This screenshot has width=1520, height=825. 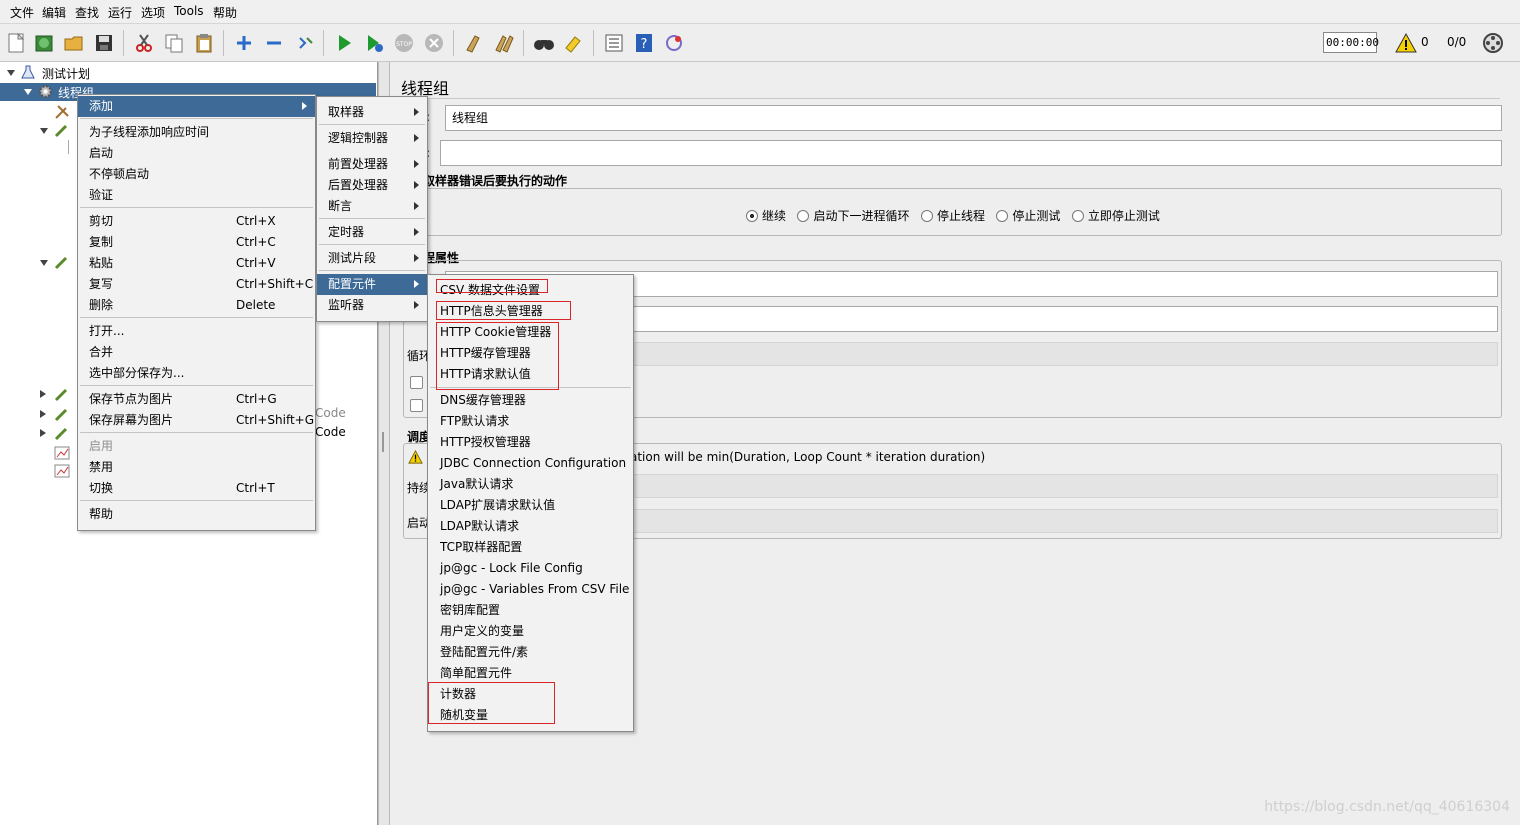 I want to click on context-menu-item-17: 切换 Ctrl+T, so click(x=196, y=488).